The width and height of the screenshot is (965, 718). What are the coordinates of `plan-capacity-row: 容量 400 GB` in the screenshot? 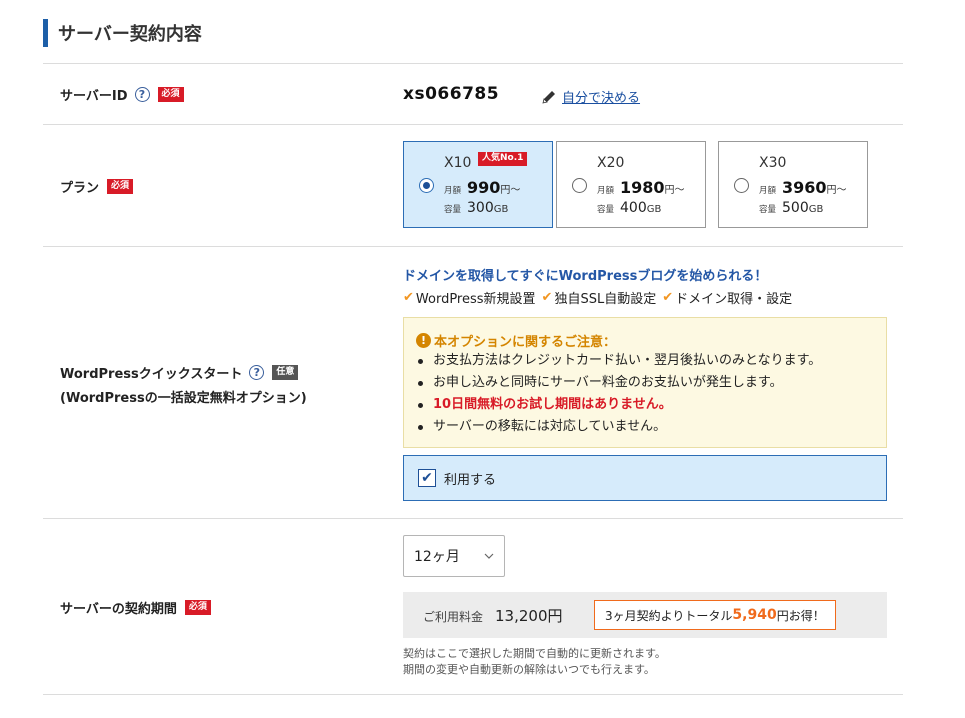 It's located at (629, 208).